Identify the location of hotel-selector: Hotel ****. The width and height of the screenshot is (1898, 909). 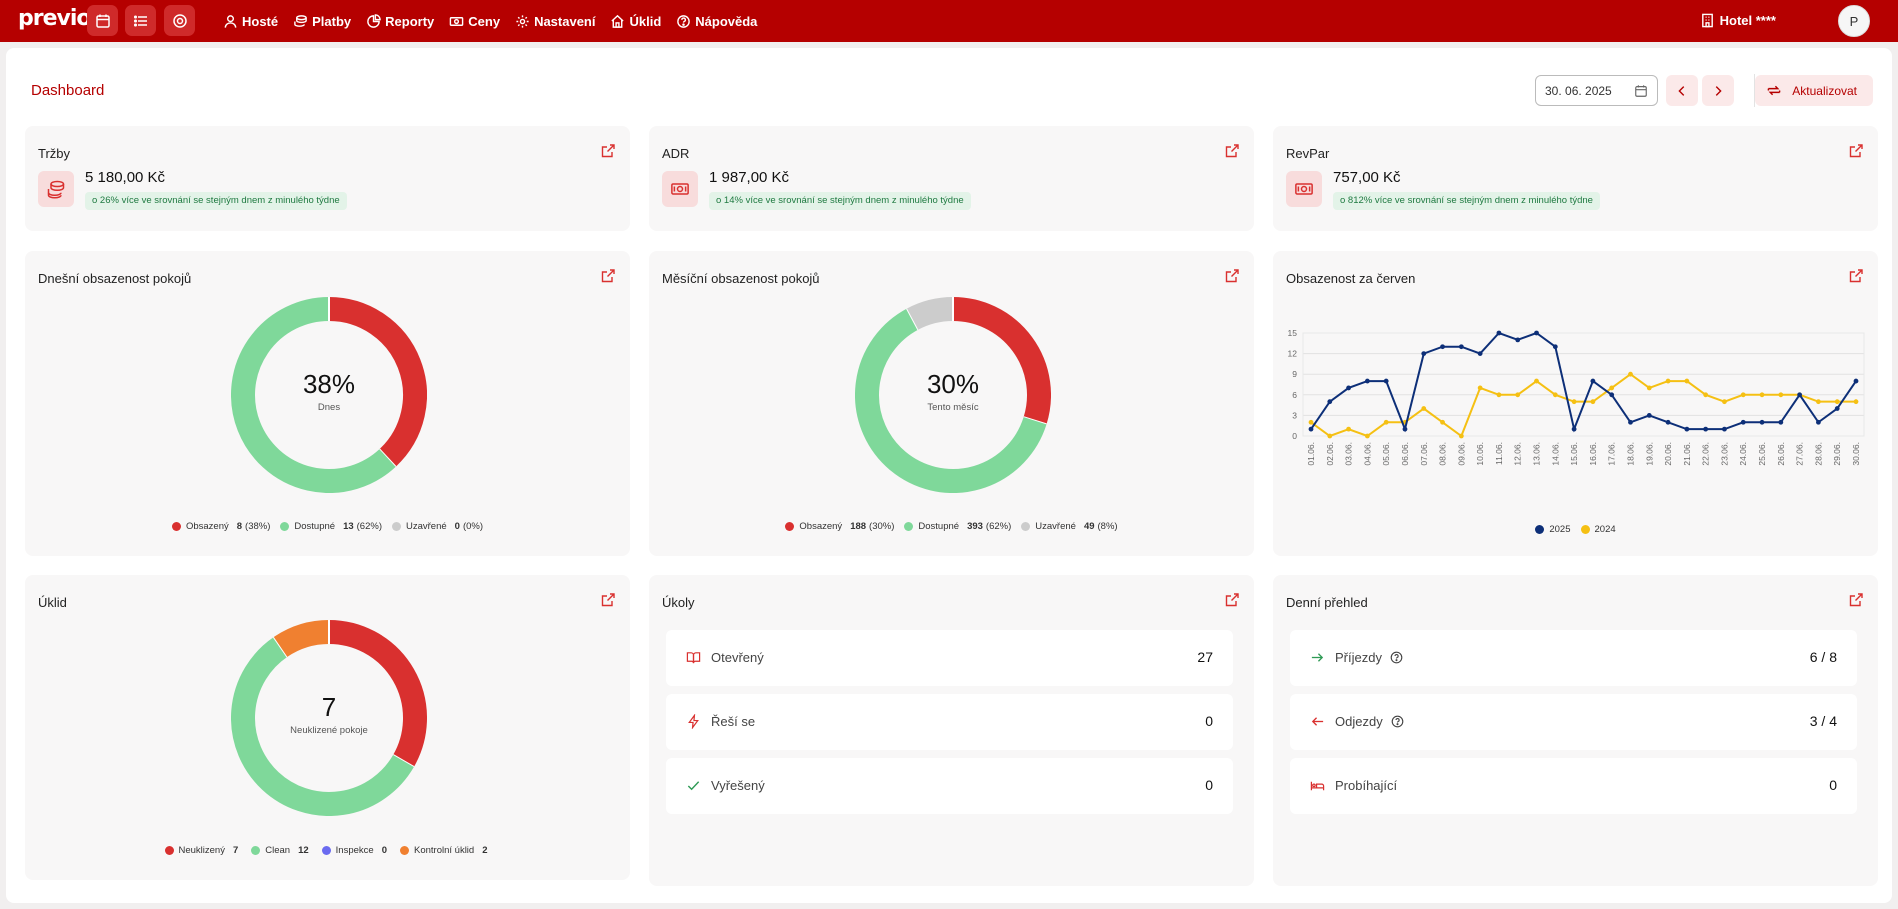
(1738, 20).